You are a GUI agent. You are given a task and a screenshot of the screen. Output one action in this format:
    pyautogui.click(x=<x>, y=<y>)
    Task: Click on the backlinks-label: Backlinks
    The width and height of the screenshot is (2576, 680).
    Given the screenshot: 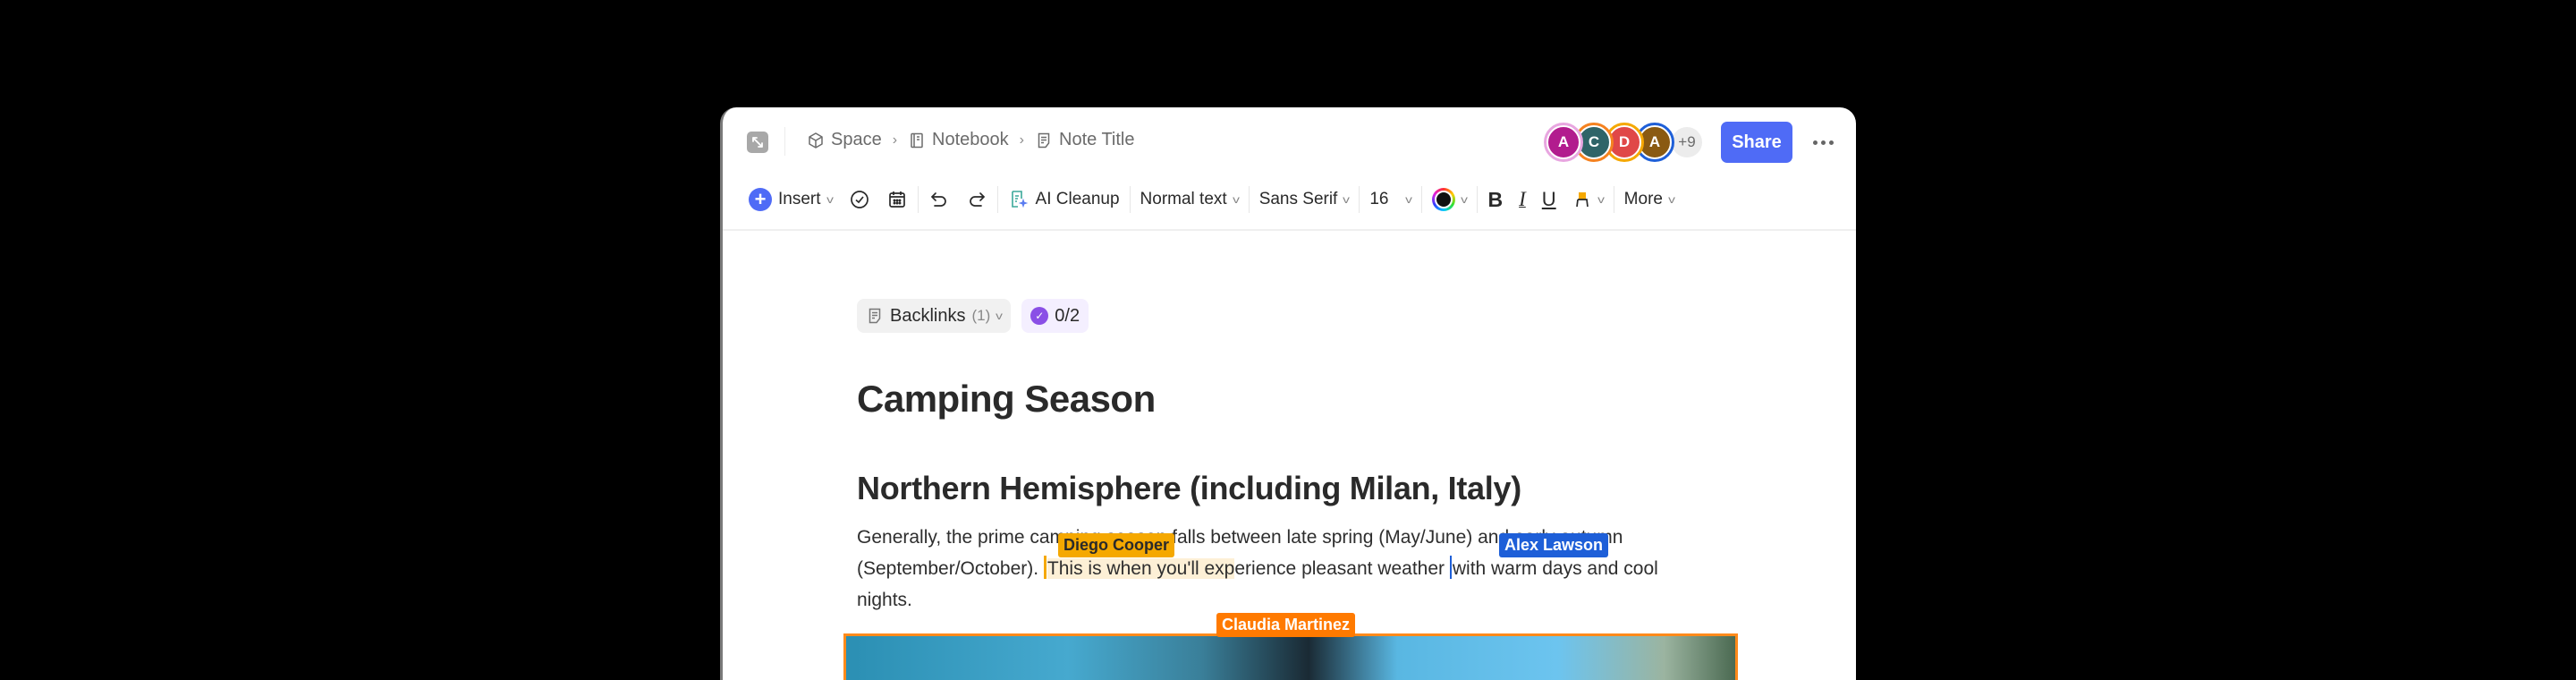 What is the action you would take?
    pyautogui.click(x=928, y=315)
    